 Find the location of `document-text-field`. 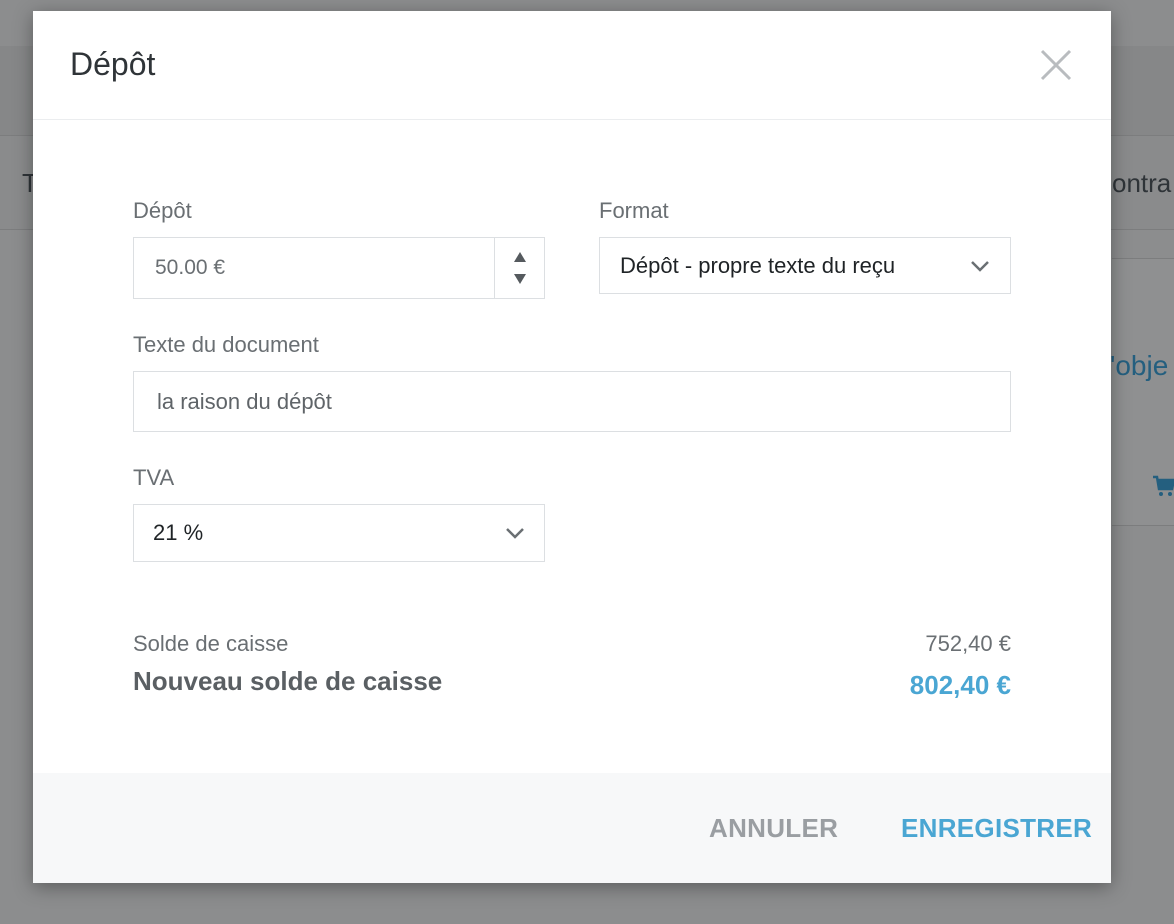

document-text-field is located at coordinates (572, 401).